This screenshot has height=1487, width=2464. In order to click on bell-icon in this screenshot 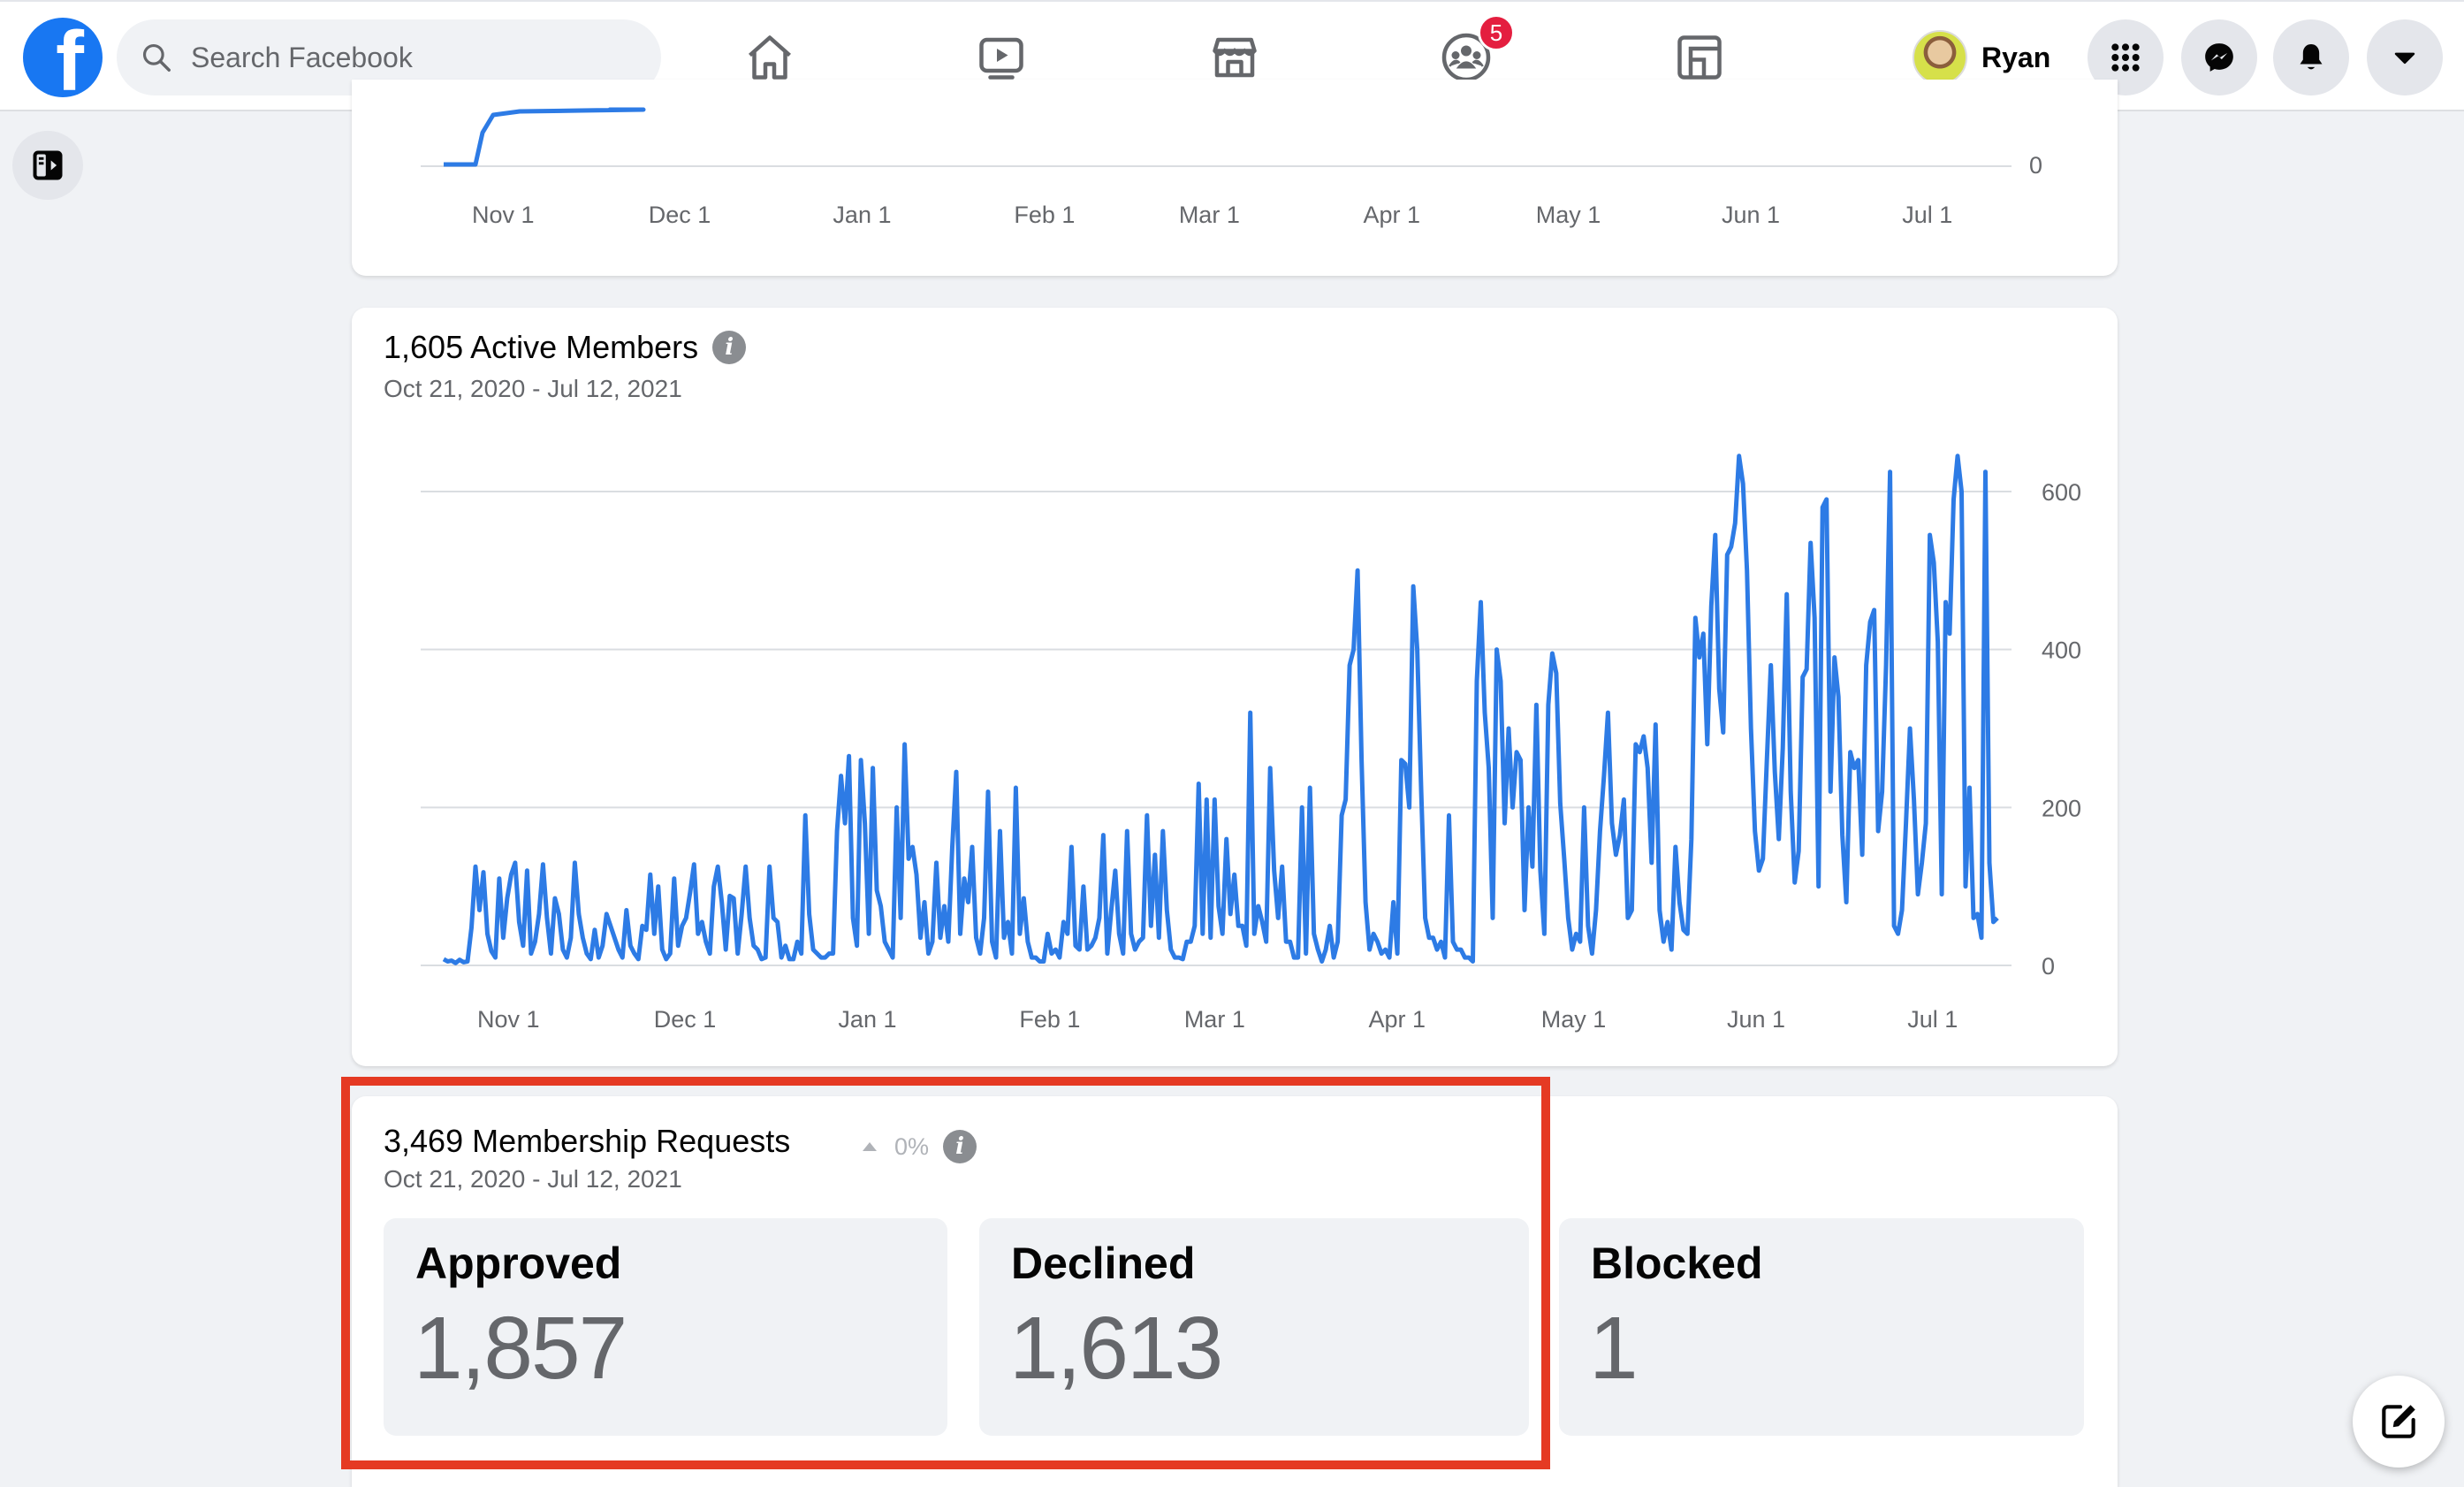, I will do `click(2311, 57)`.